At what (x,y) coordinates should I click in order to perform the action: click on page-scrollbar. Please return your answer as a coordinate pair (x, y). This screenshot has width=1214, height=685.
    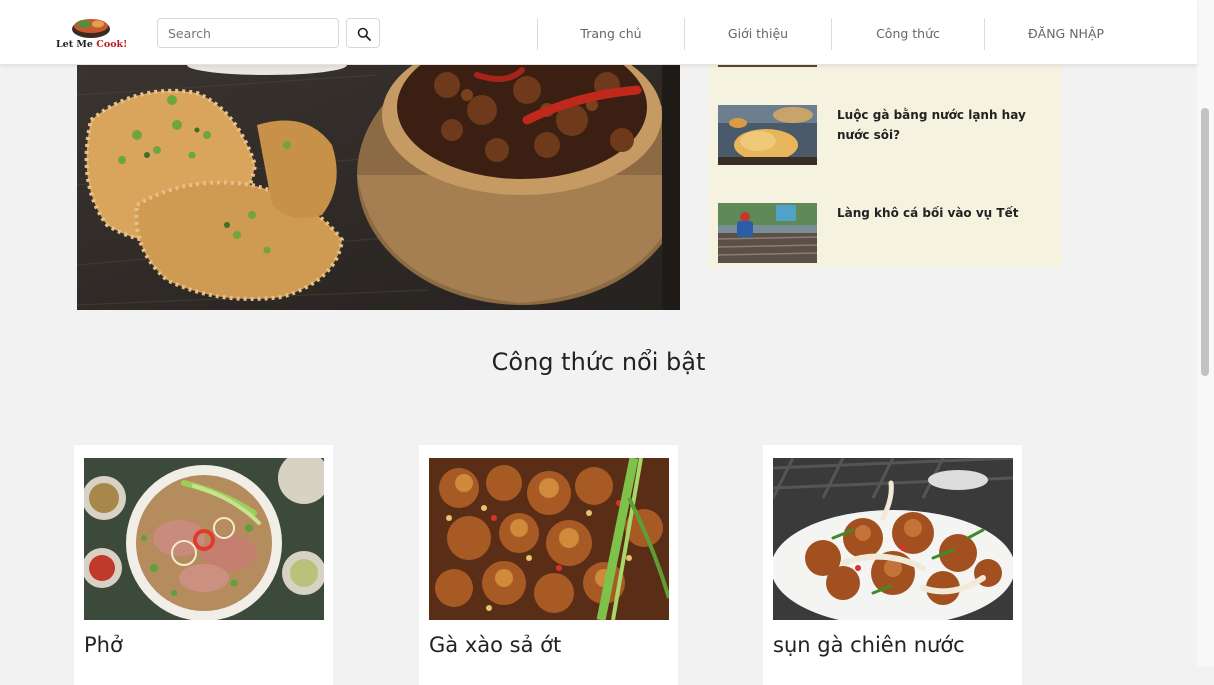
    Looking at the image, I should click on (1205, 333).